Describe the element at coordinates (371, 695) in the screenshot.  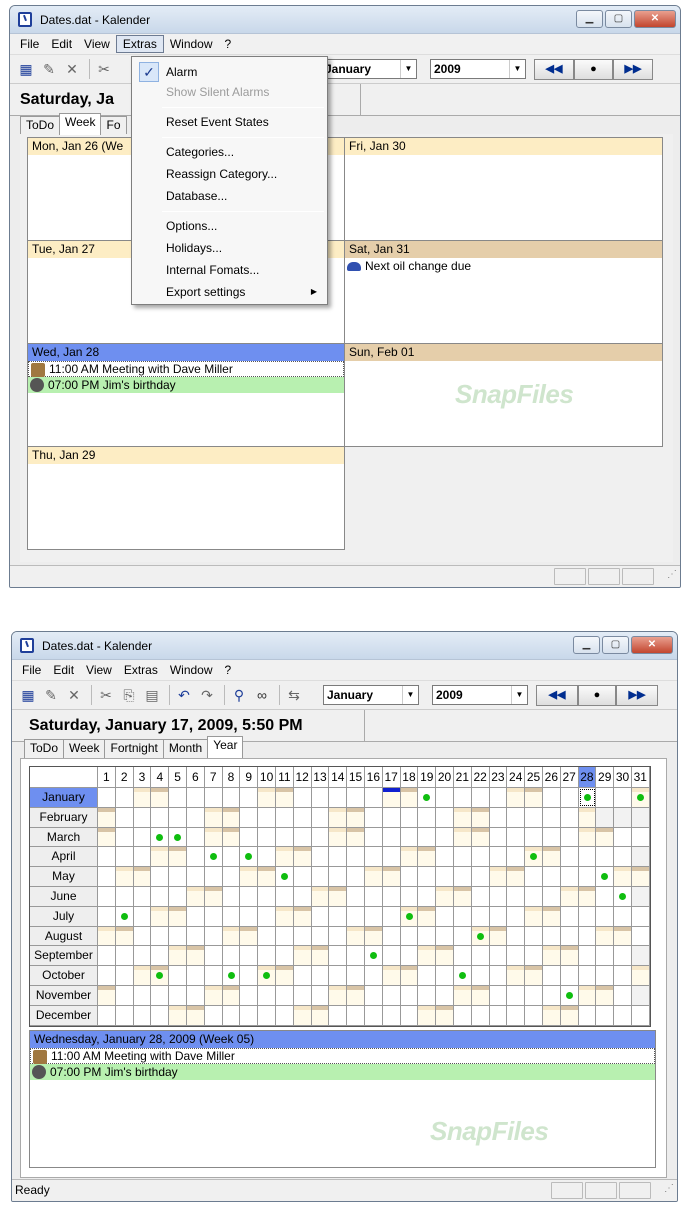
I see `month-select: January ▼` at that location.